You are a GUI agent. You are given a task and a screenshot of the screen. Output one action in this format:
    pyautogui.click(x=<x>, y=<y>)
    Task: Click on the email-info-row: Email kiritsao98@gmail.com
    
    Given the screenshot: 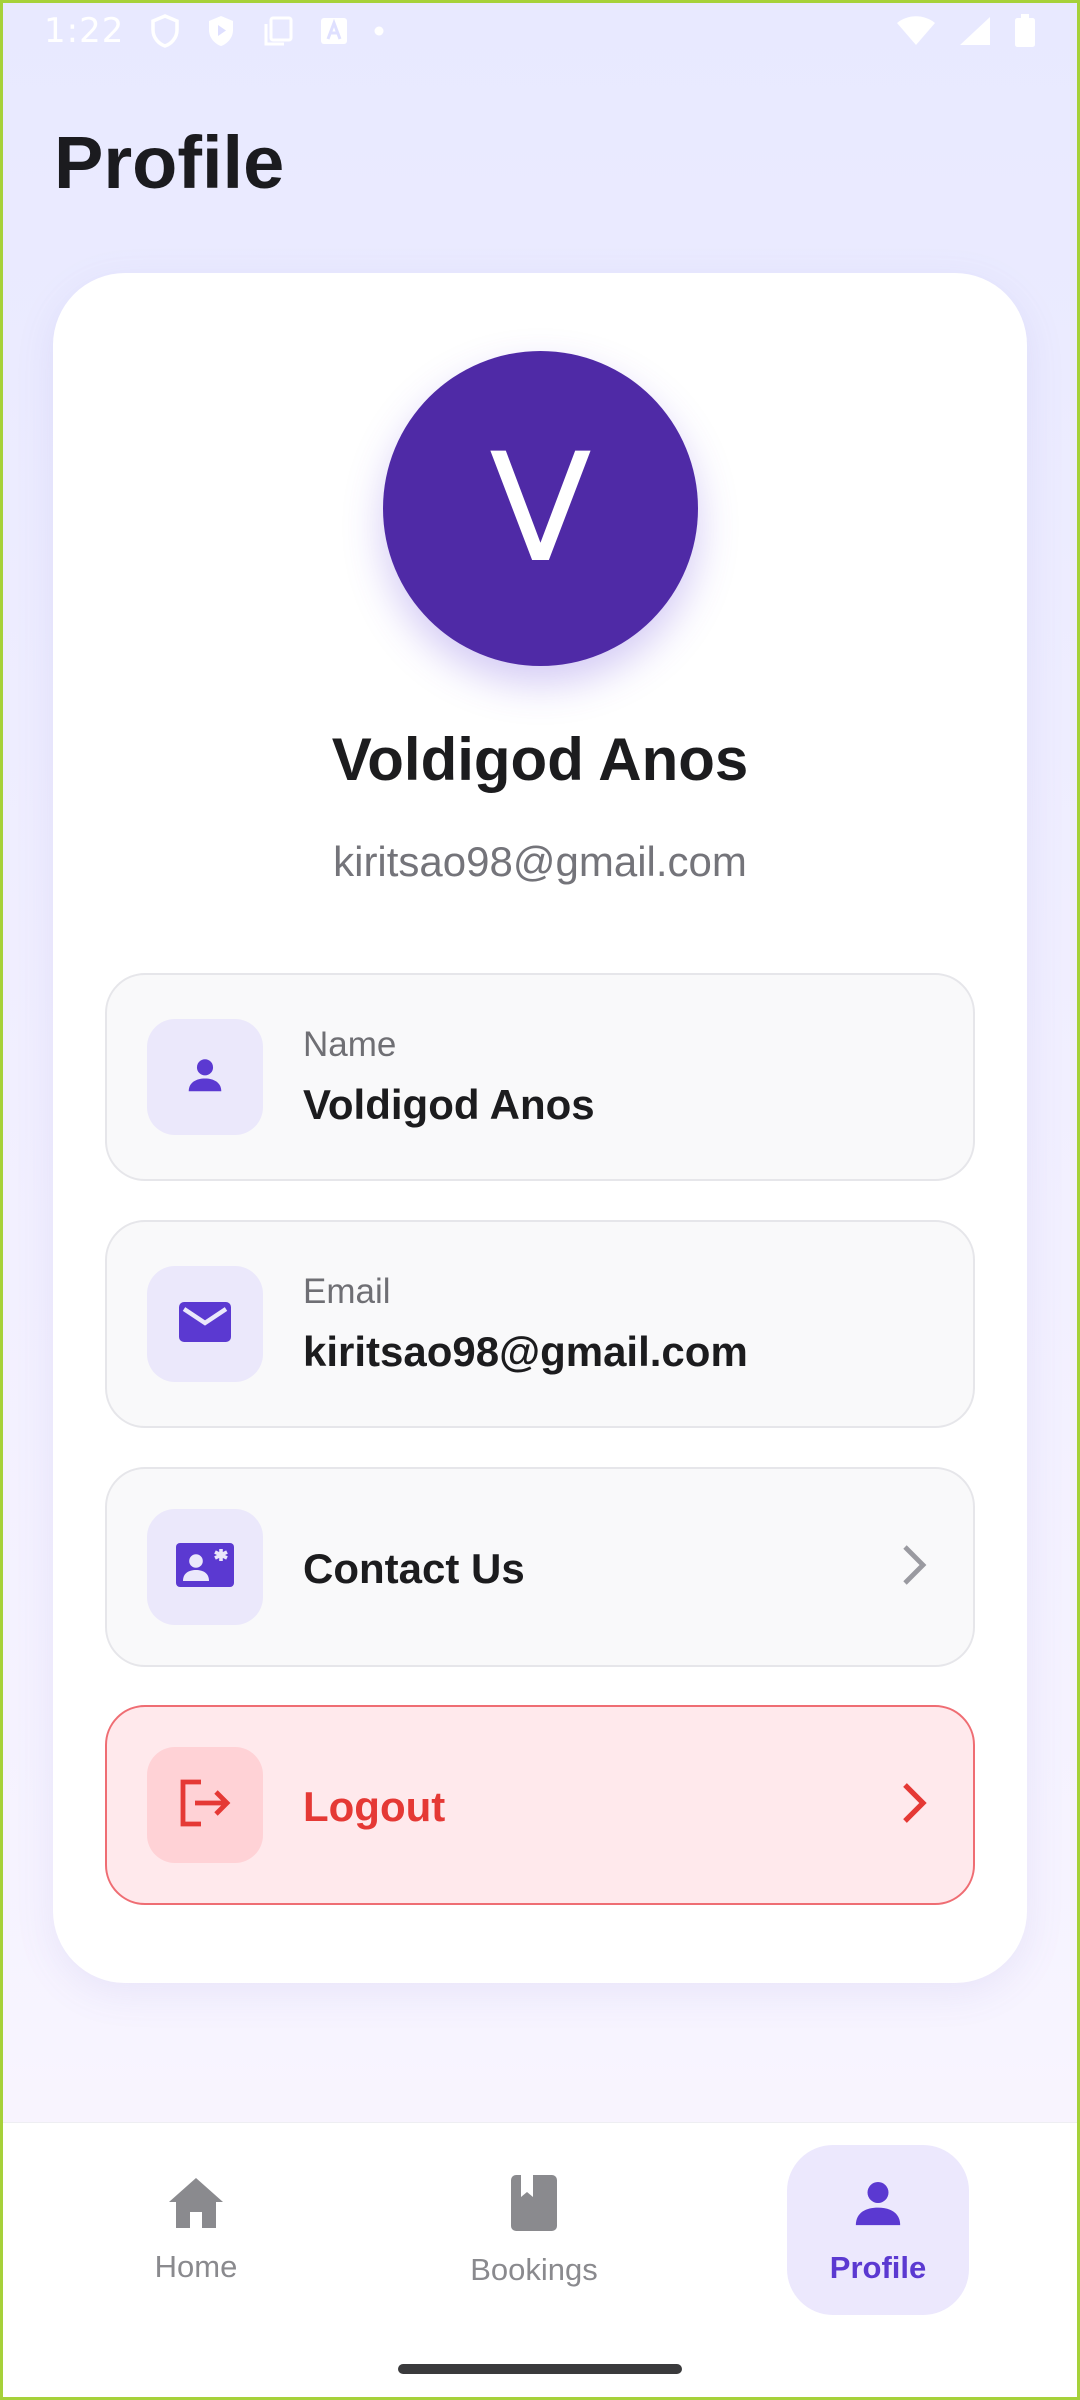 What is the action you would take?
    pyautogui.click(x=540, y=1324)
    